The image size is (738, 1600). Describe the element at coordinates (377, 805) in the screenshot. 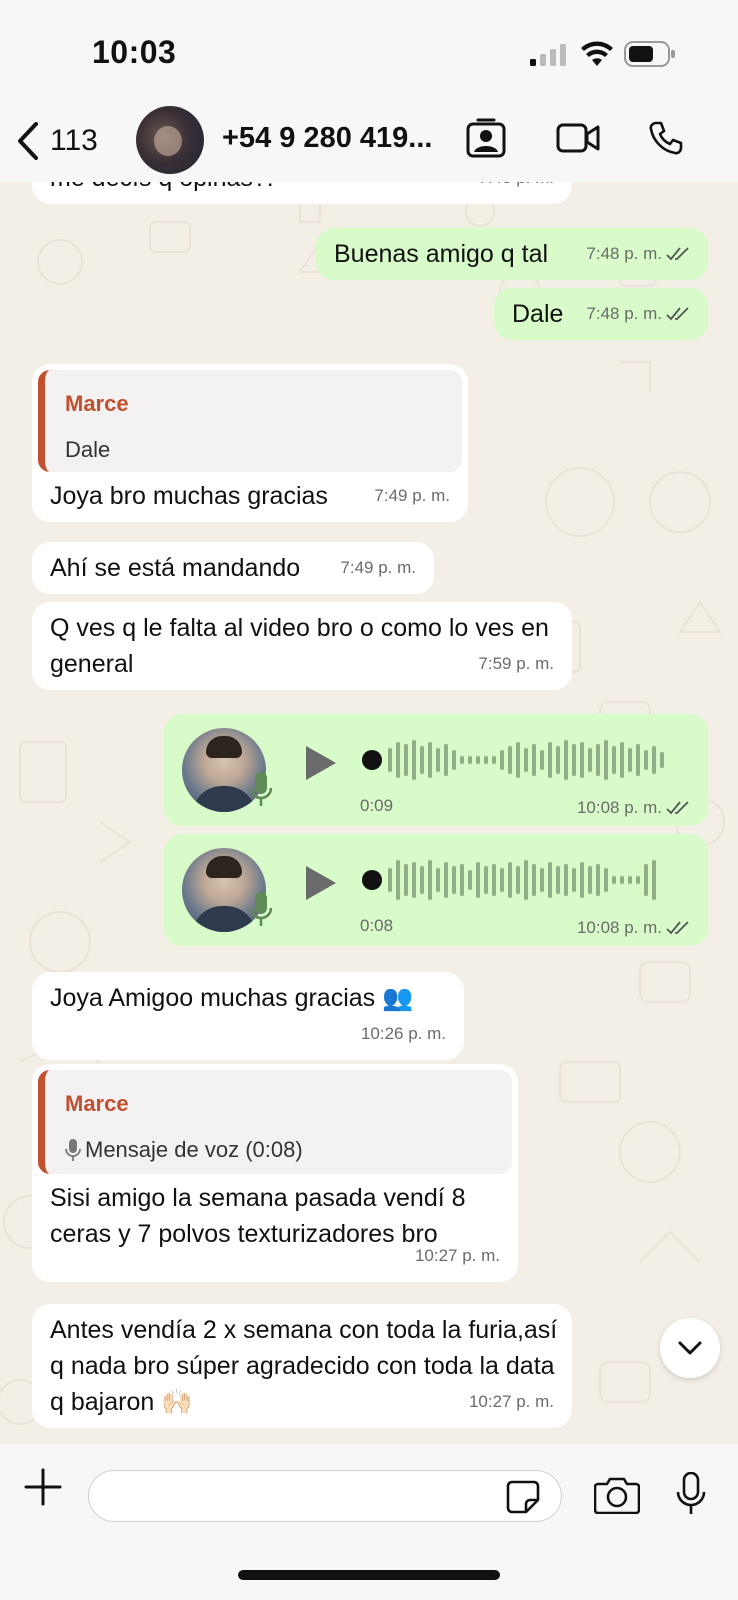

I see `voice-duration: 0:09` at that location.